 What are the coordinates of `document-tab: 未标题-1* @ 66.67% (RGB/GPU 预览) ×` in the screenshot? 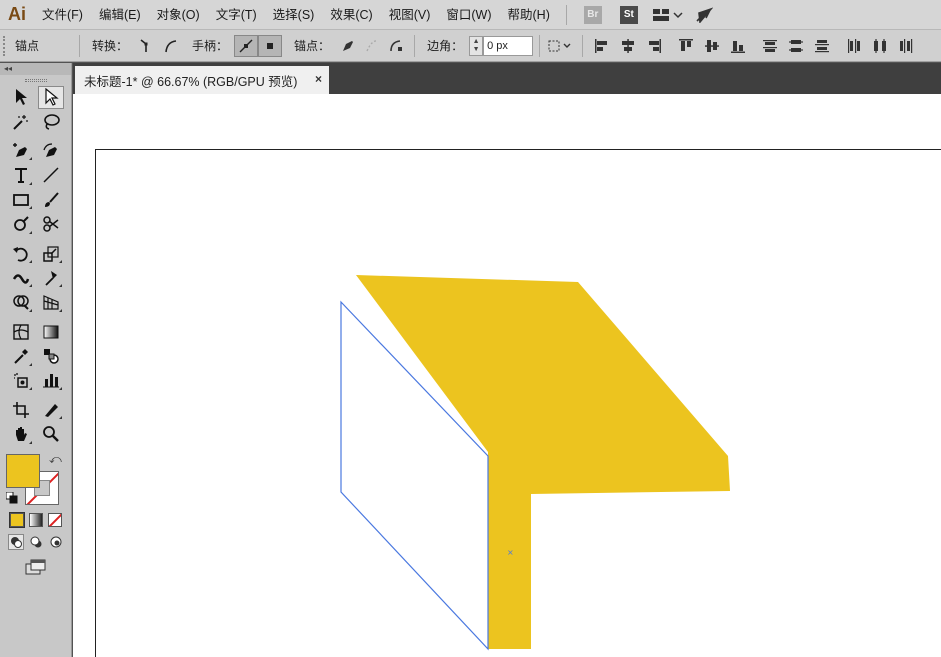 It's located at (202, 80).